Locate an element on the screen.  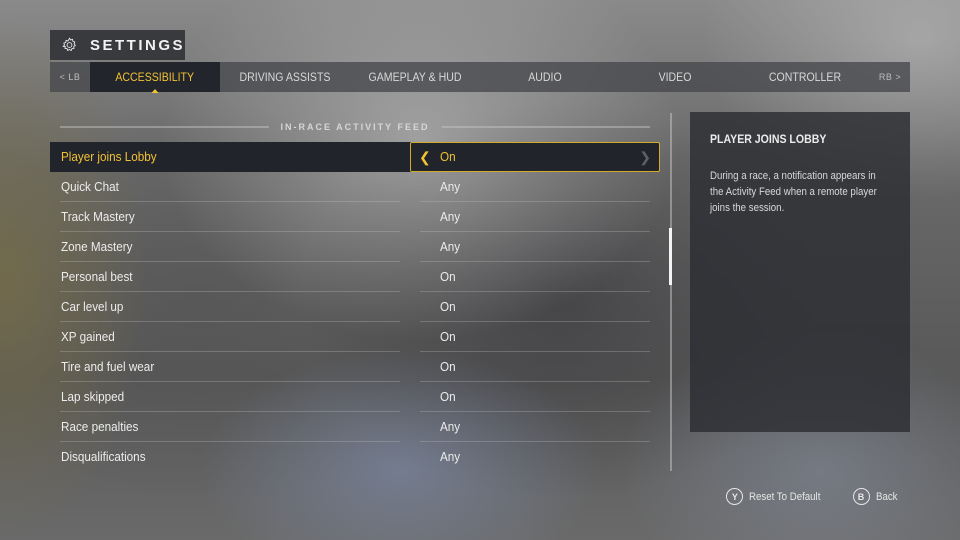
chevron-left-icon: ❮ is located at coordinates (425, 157).